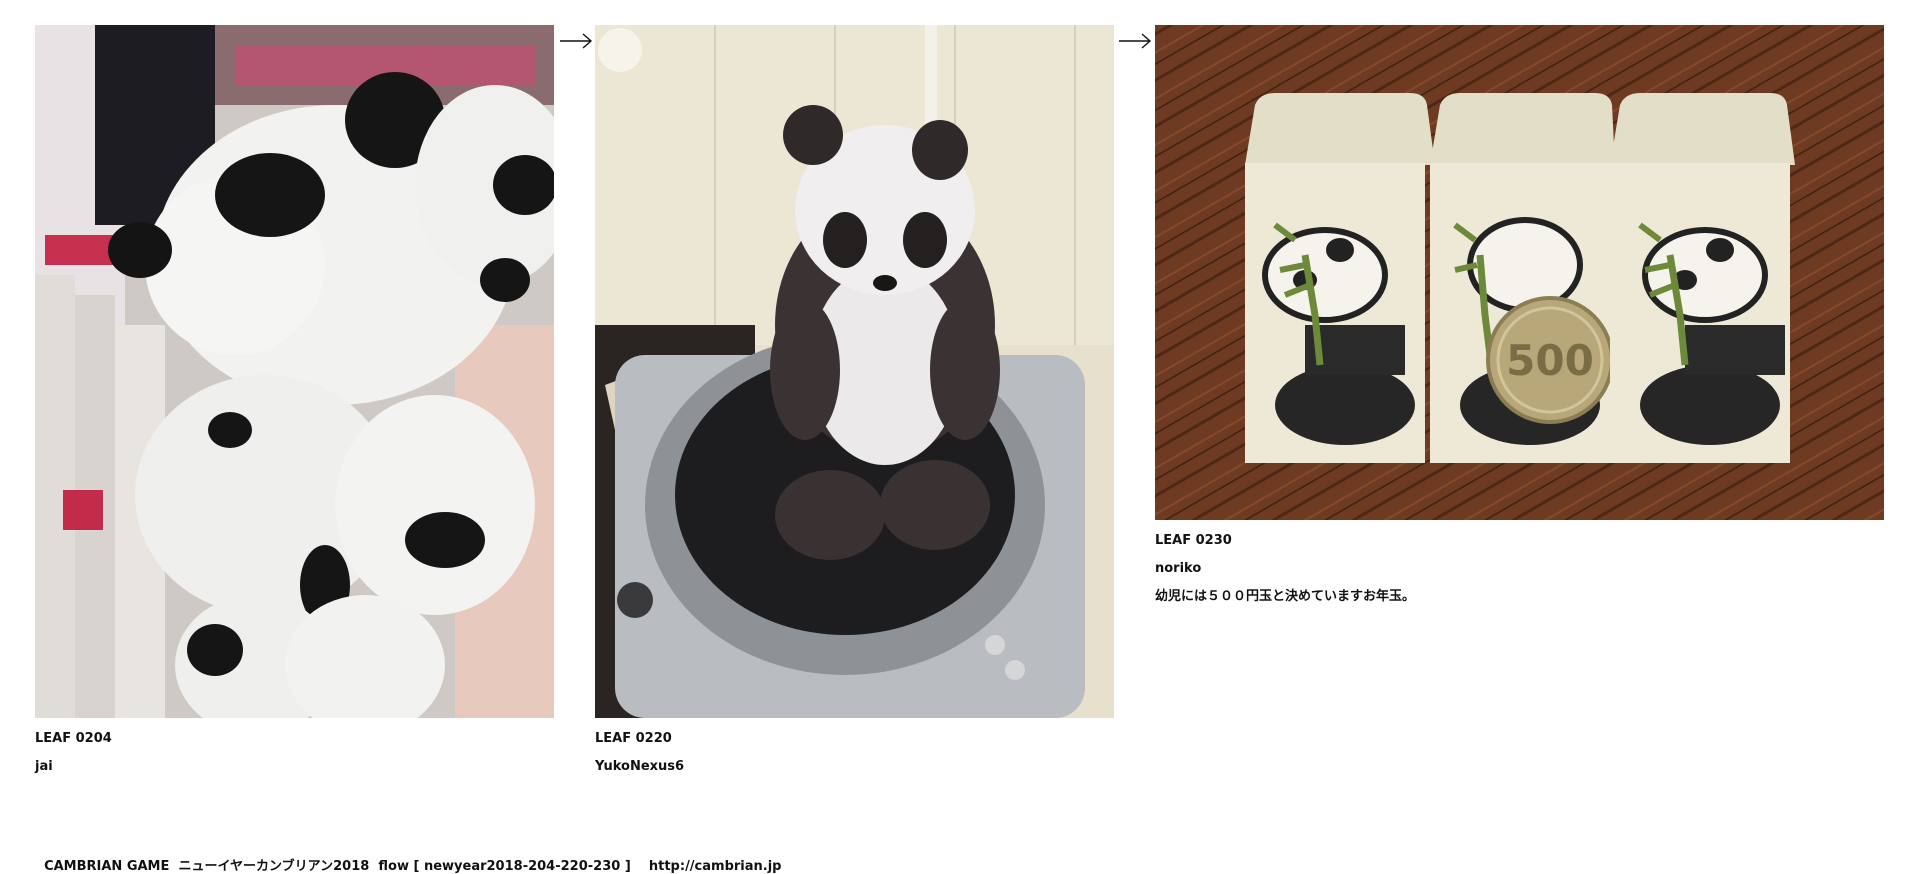 The height and width of the screenshot is (874, 1919). What do you see at coordinates (294, 753) in the screenshot?
I see `leaf-caption-0204: LEAF 0204 jai` at bounding box center [294, 753].